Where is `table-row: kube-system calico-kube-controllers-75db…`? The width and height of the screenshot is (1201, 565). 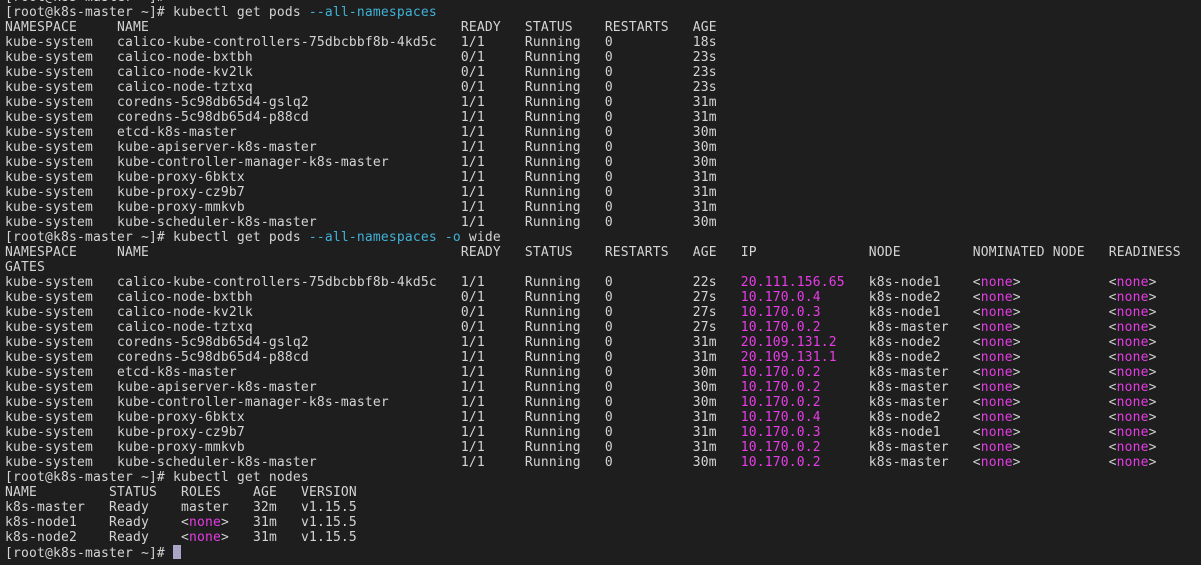
table-row: kube-system calico-kube-controllers-75db… is located at coordinates (581, 282).